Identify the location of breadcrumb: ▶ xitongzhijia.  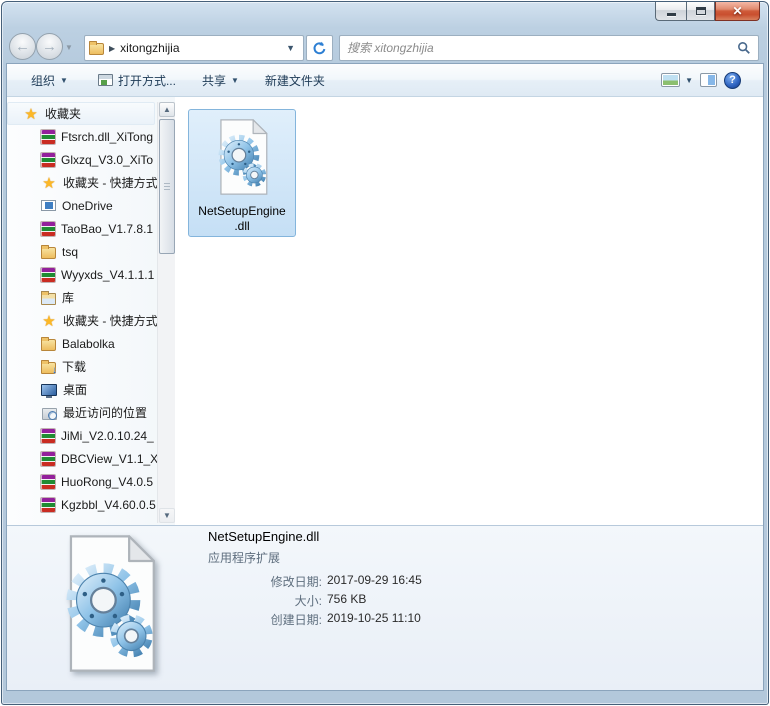
(185, 48).